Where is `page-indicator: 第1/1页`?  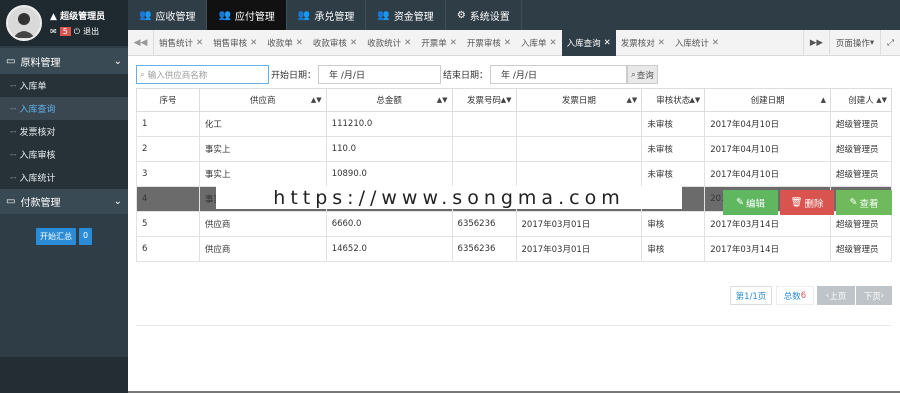
page-indicator: 第1/1页 is located at coordinates (751, 295).